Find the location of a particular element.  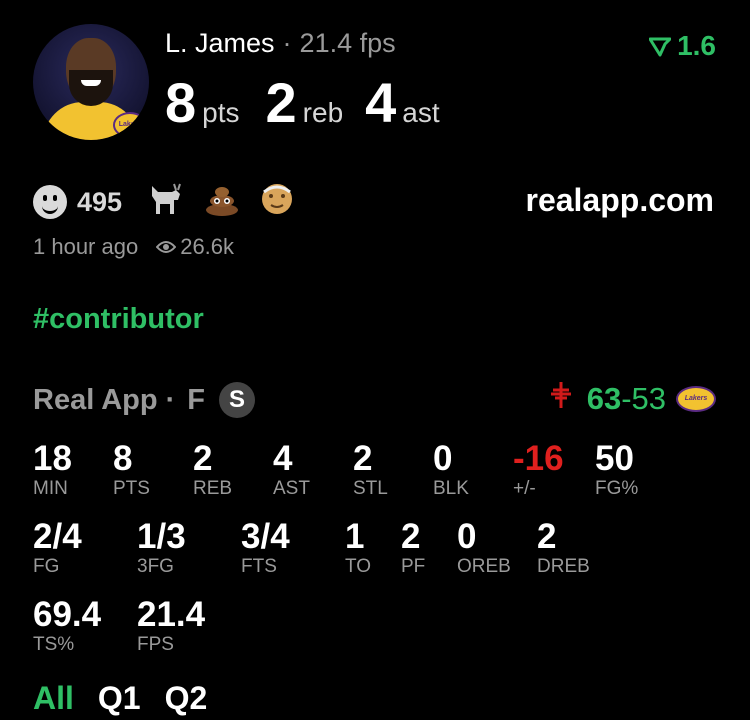

stat-label: OREB is located at coordinates (484, 566).